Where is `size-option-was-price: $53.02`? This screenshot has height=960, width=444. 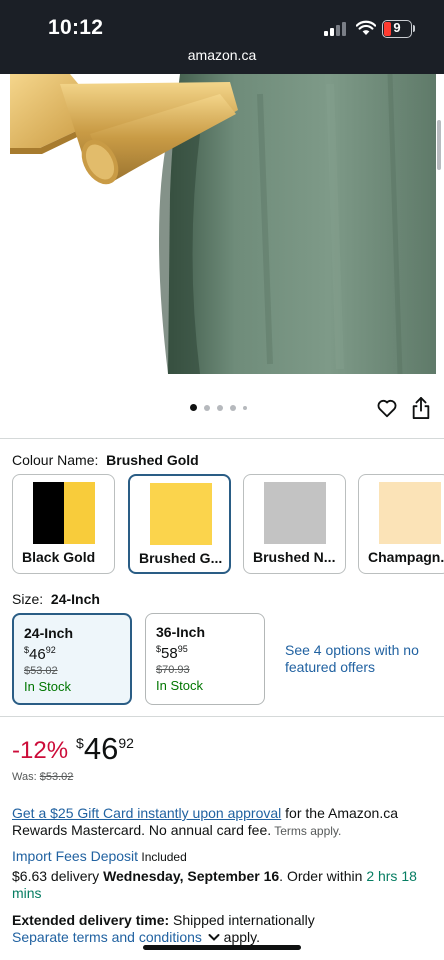 size-option-was-price: $53.02 is located at coordinates (41, 671).